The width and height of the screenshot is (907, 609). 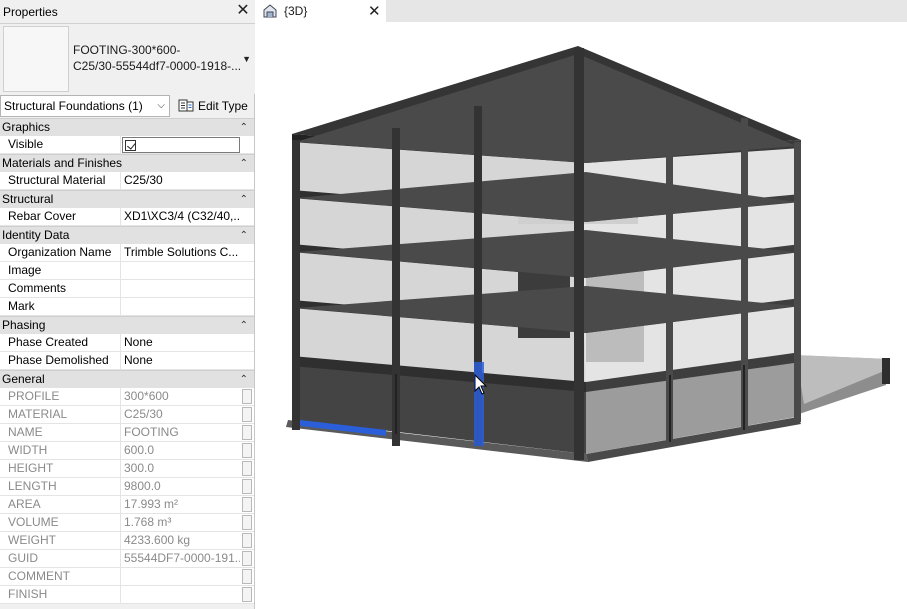 What do you see at coordinates (24, 325) in the screenshot?
I see `group-header-label: Phasing` at bounding box center [24, 325].